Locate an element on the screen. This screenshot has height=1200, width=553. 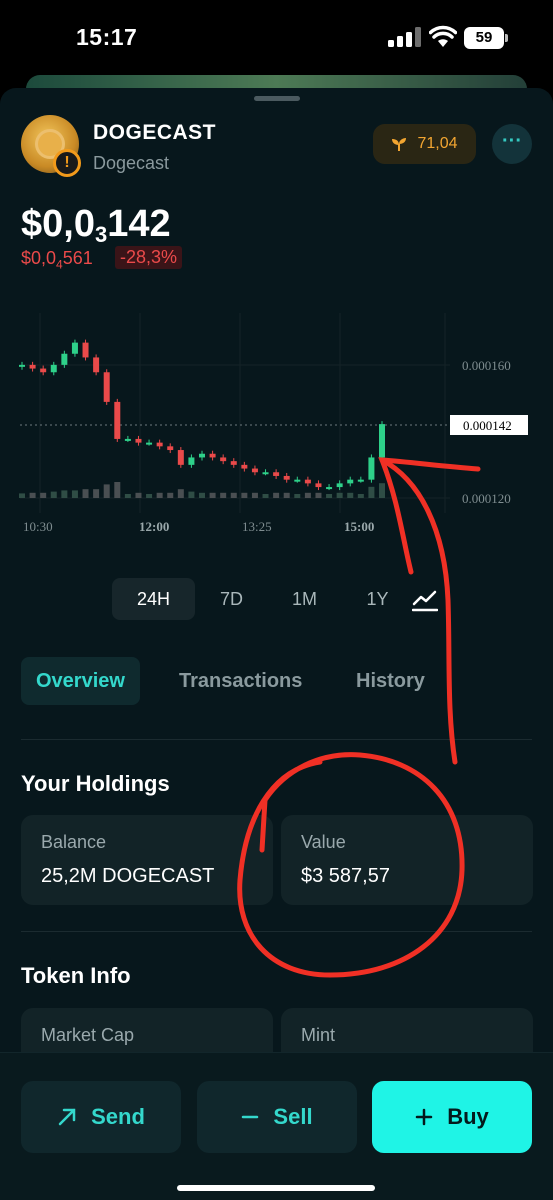
timeframe-selector: 24H 7D 1M 1Y is located at coordinates (263, 599).